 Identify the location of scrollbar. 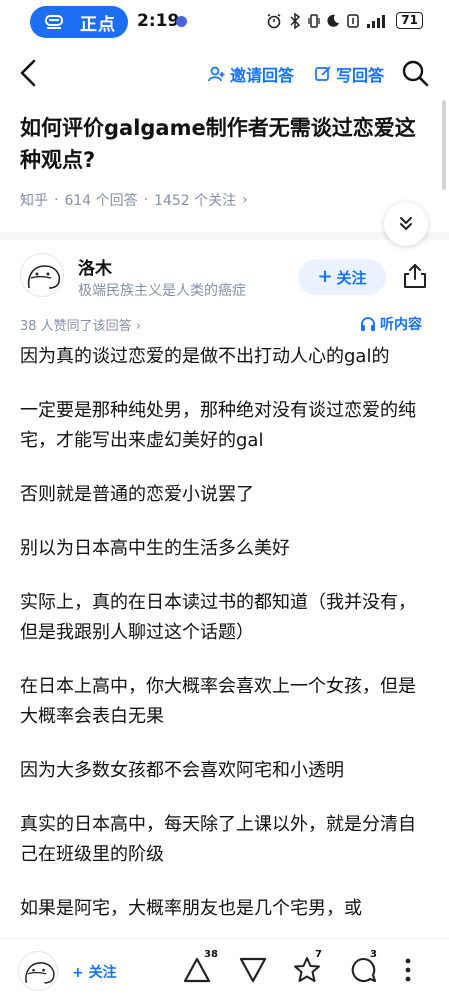
(444, 145).